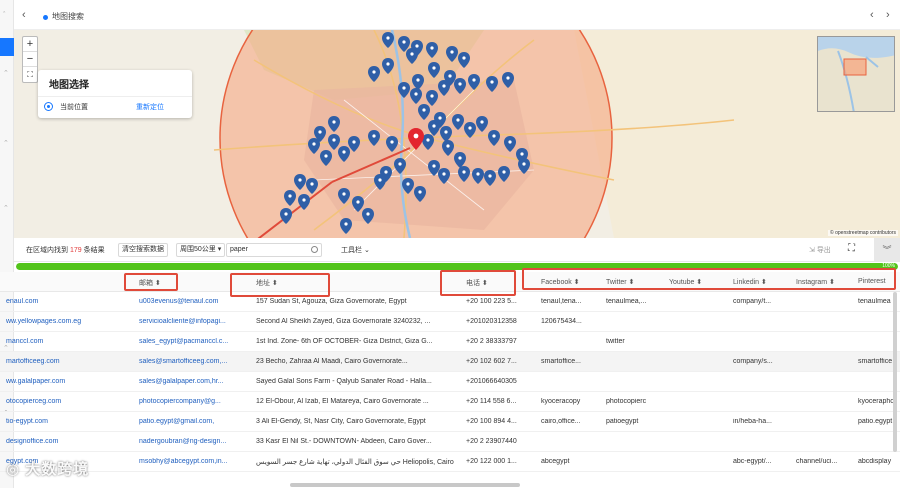 This screenshot has height=488, width=900. I want to click on radius-select-value: 周围50公里, so click(198, 249).